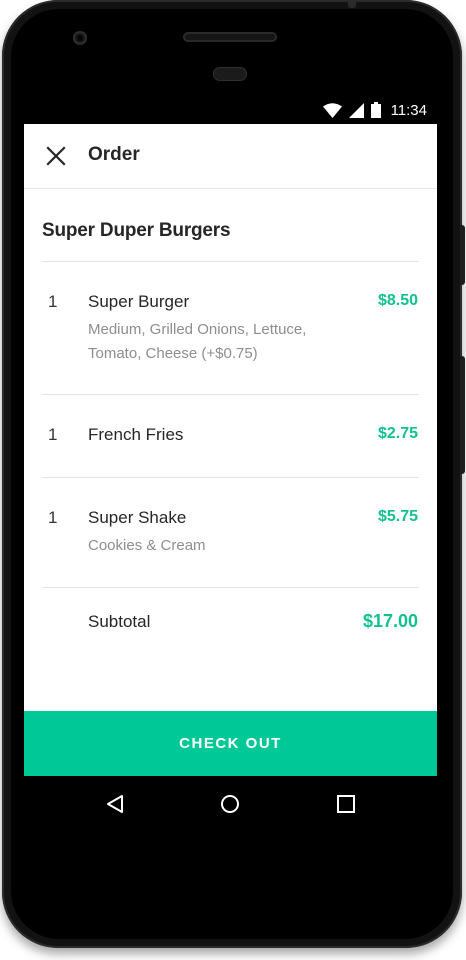 The image size is (466, 960). Describe the element at coordinates (136, 230) in the screenshot. I see `restaurant-name: Super Duper Burgers` at that location.